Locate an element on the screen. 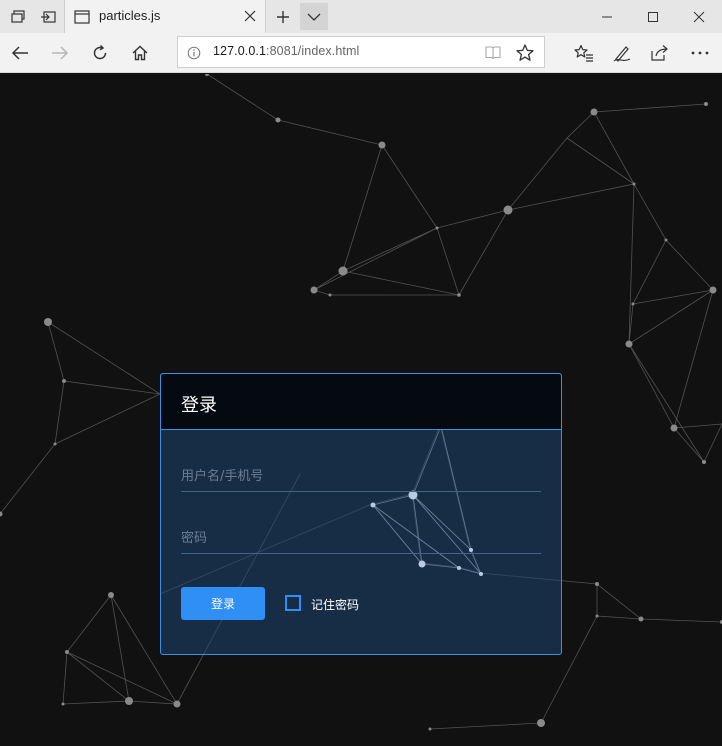 Image resolution: width=722 pixels, height=746 pixels. close-window-icon is located at coordinates (699, 16).